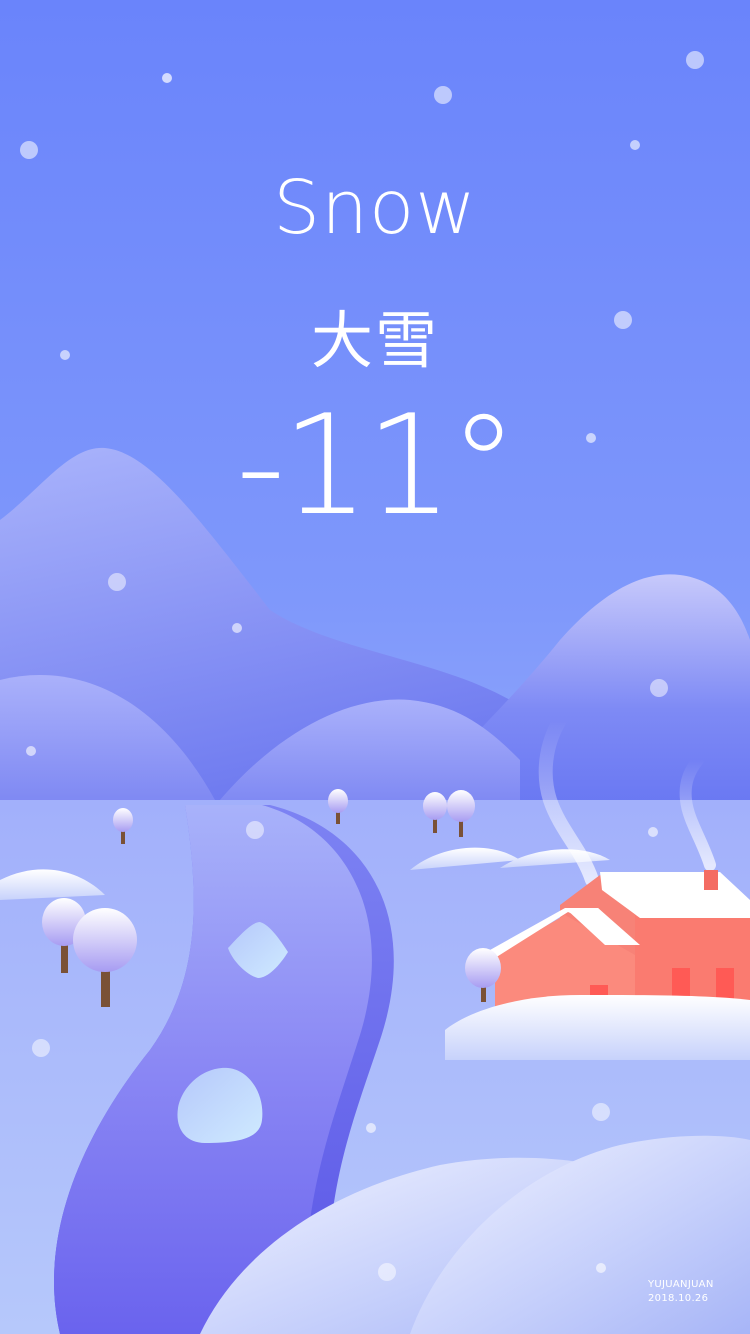 This screenshot has height=1334, width=750. What do you see at coordinates (711, 880) in the screenshot?
I see `chimney` at bounding box center [711, 880].